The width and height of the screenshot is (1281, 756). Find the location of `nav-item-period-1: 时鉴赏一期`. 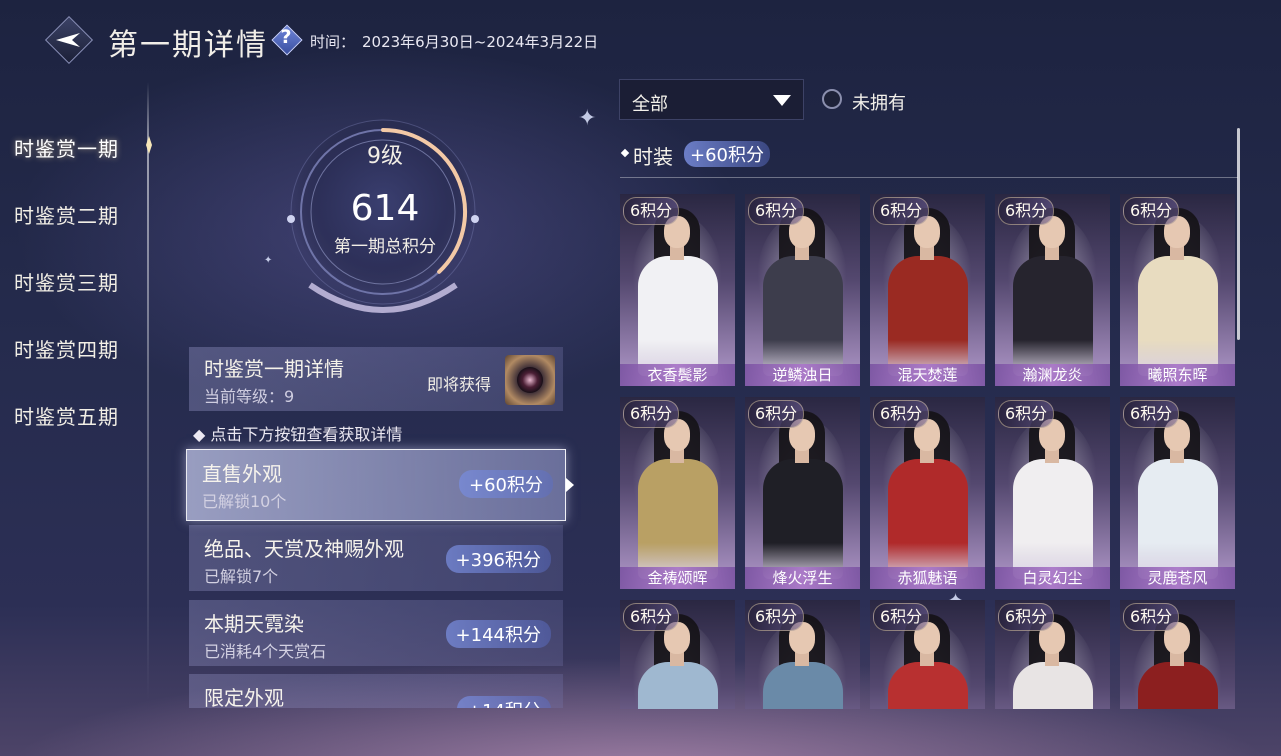

nav-item-period-1: 时鉴赏一期 is located at coordinates (66, 147).